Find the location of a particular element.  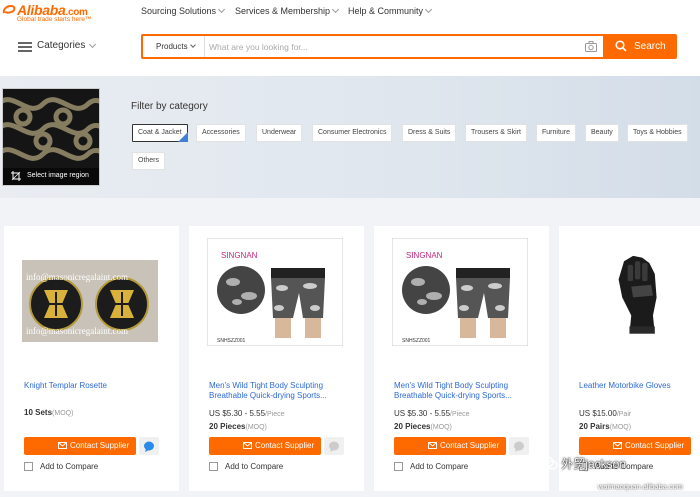

price-row: US $15.00/Pair is located at coordinates (605, 413).